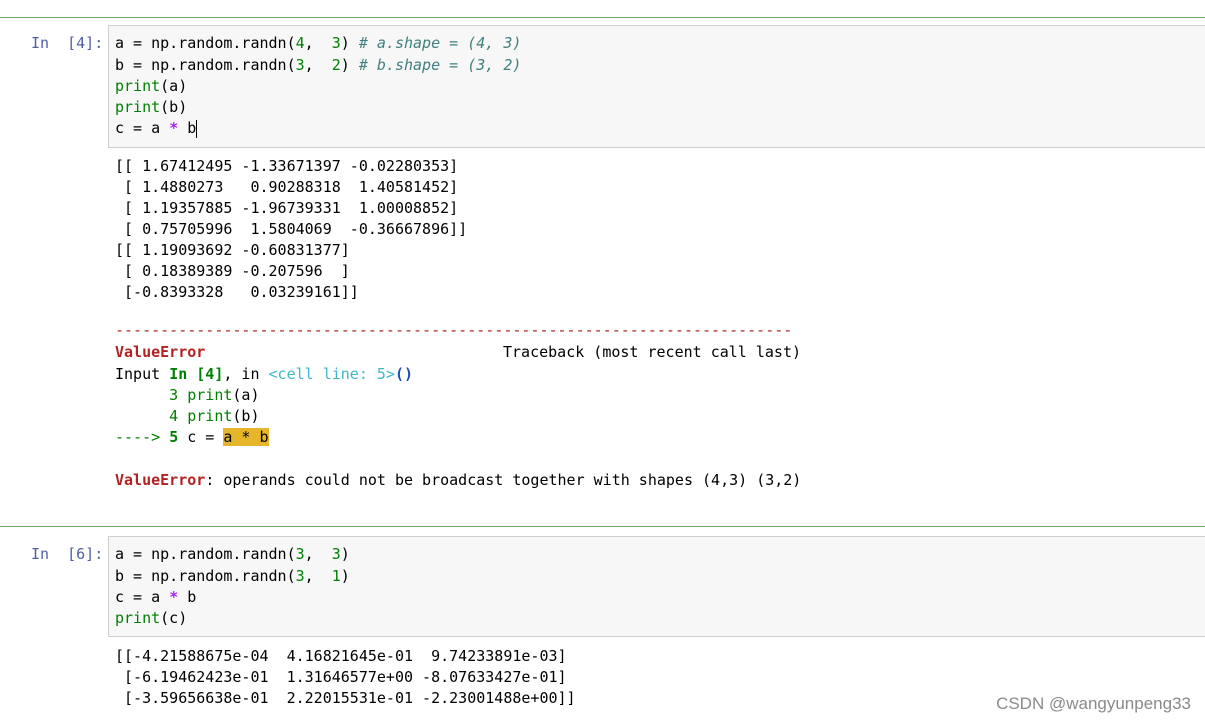  What do you see at coordinates (67, 554) in the screenshot?
I see `cell-2-prompt: In [6]:` at bounding box center [67, 554].